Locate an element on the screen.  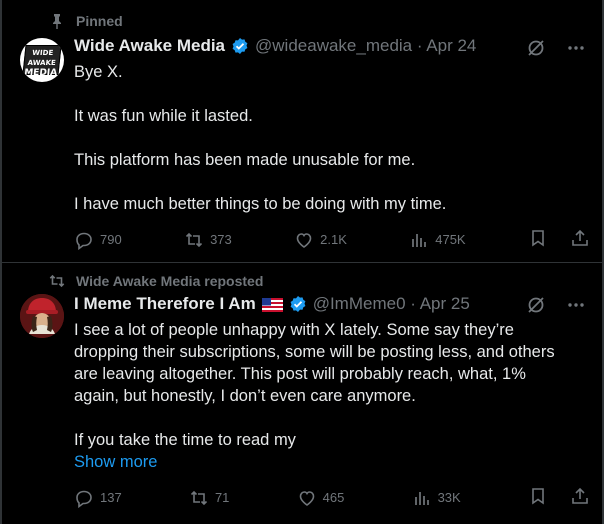
repost-count: 373 is located at coordinates (221, 239).